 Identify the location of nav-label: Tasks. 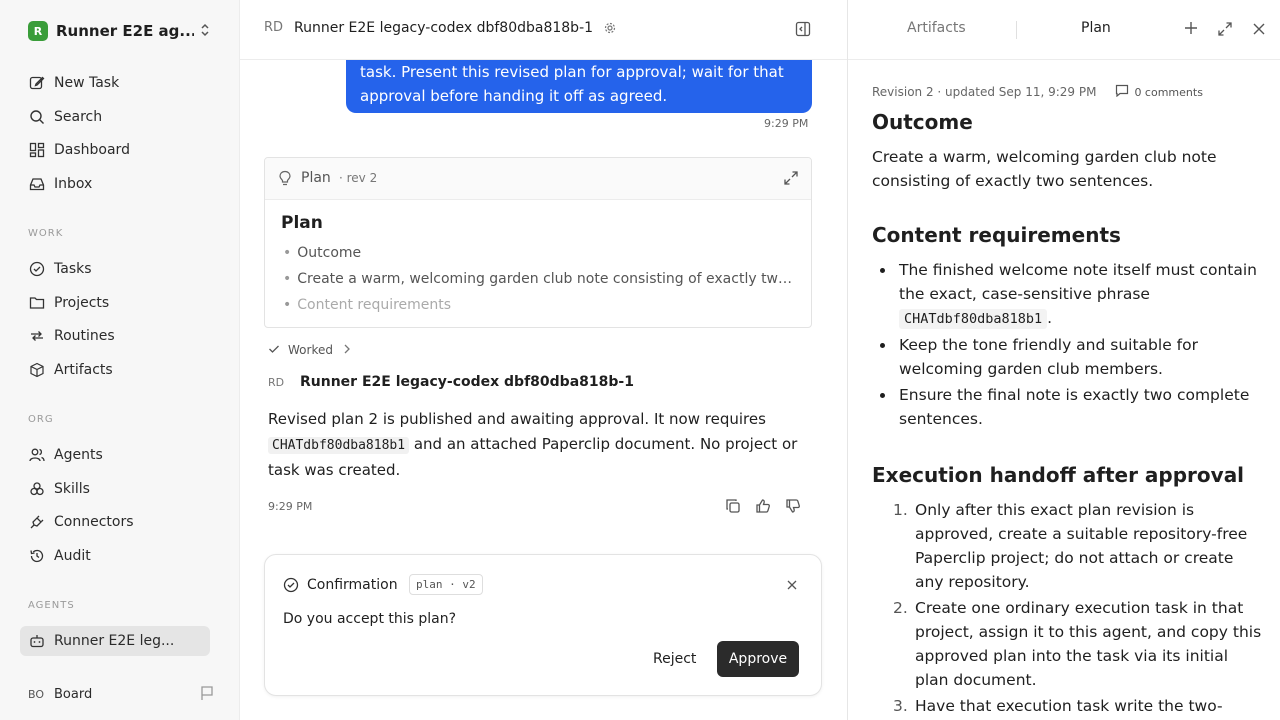
(73, 269).